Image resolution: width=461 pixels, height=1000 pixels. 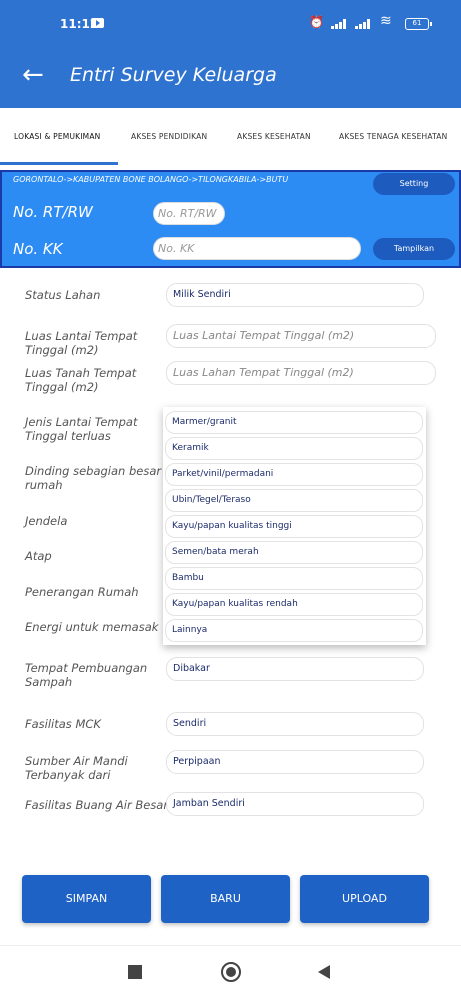 I want to click on luas-tanah-label: Luas Tanah Tempat Tinggal (m2), so click(x=81, y=380).